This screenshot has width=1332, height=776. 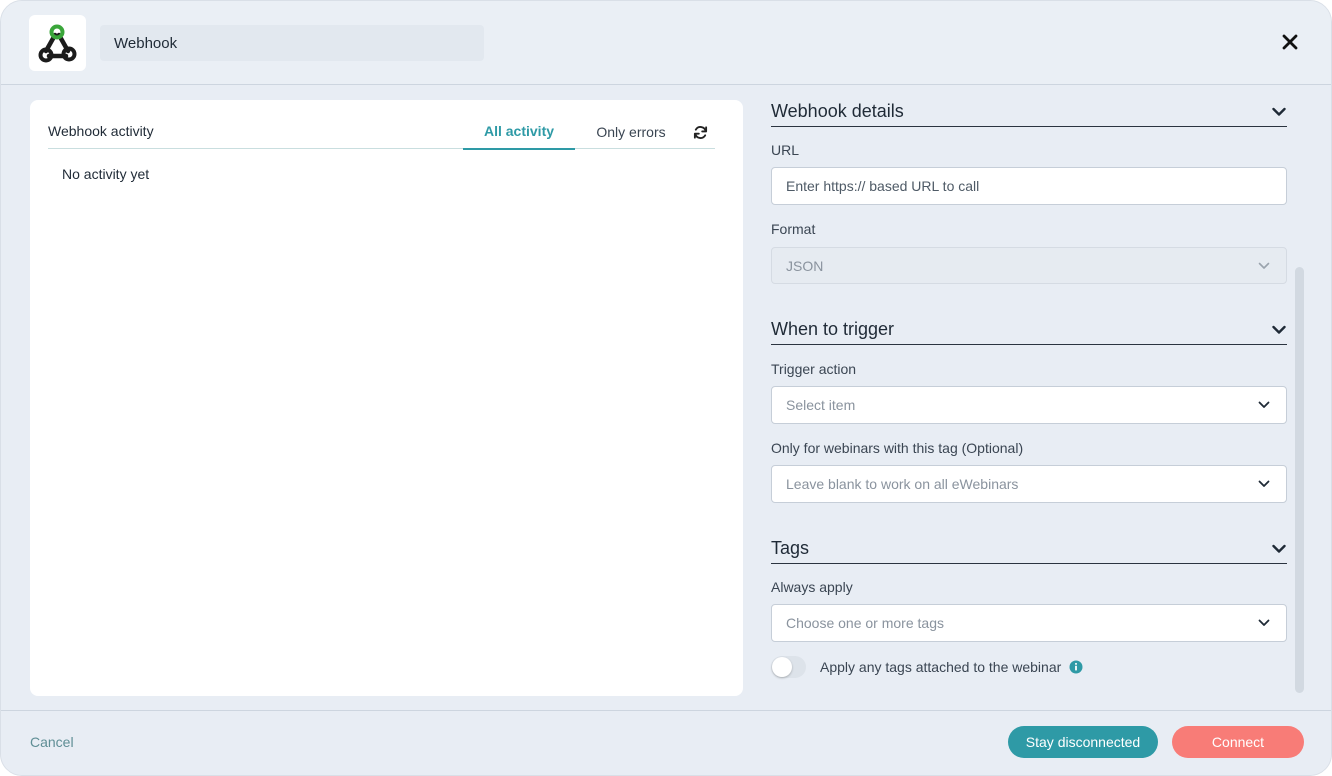 I want to click on always-apply-placeholder: Choose one or more tags, so click(x=865, y=623).